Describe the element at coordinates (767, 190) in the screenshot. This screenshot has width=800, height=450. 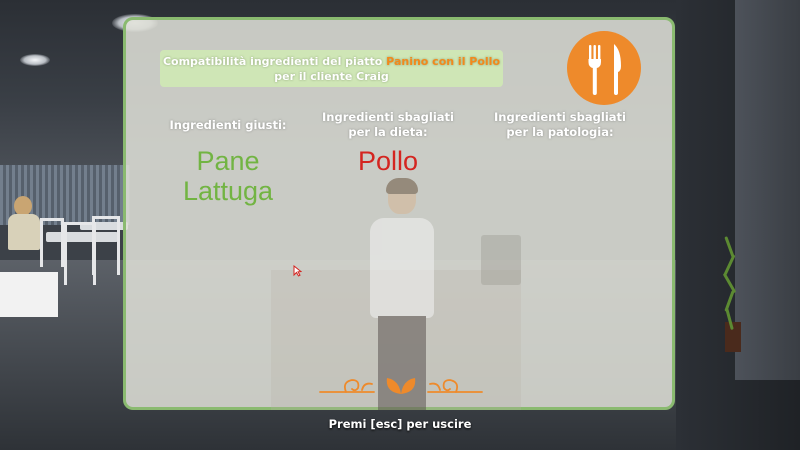
I see `pillar` at that location.